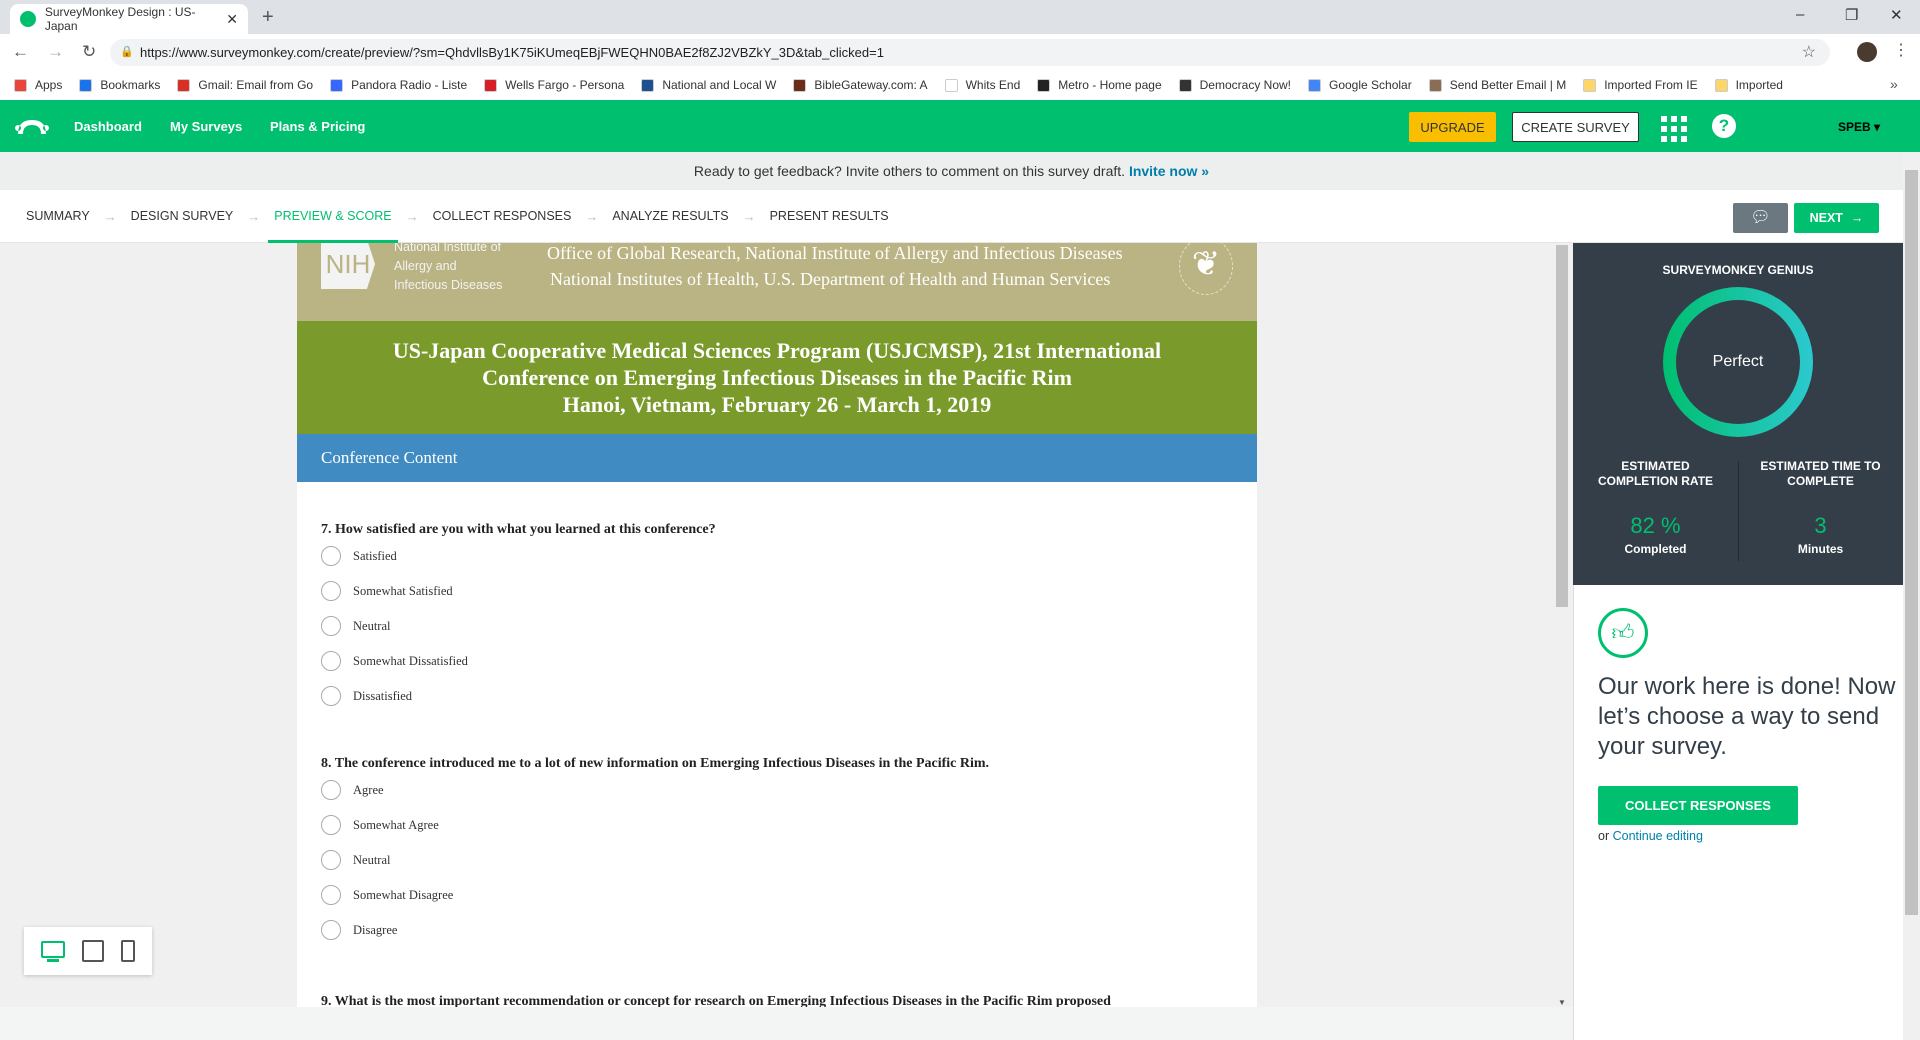 The height and width of the screenshot is (1040, 1920). I want to click on tablet-icon, so click(92, 951).